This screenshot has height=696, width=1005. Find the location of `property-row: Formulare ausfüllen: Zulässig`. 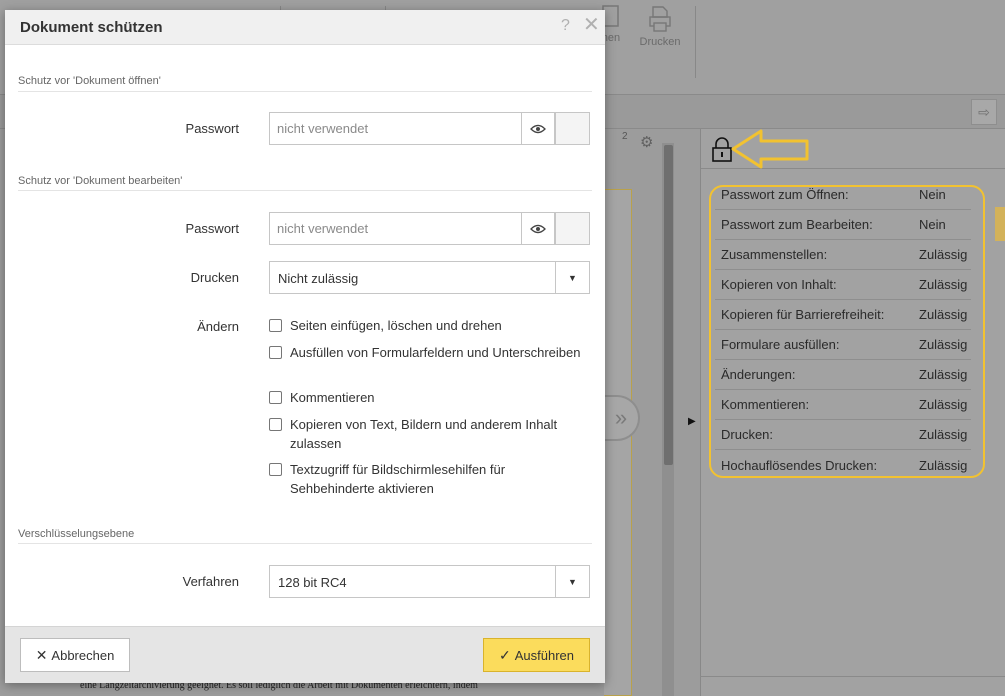

property-row: Formulare ausfüllen: Zulässig is located at coordinates (843, 345).